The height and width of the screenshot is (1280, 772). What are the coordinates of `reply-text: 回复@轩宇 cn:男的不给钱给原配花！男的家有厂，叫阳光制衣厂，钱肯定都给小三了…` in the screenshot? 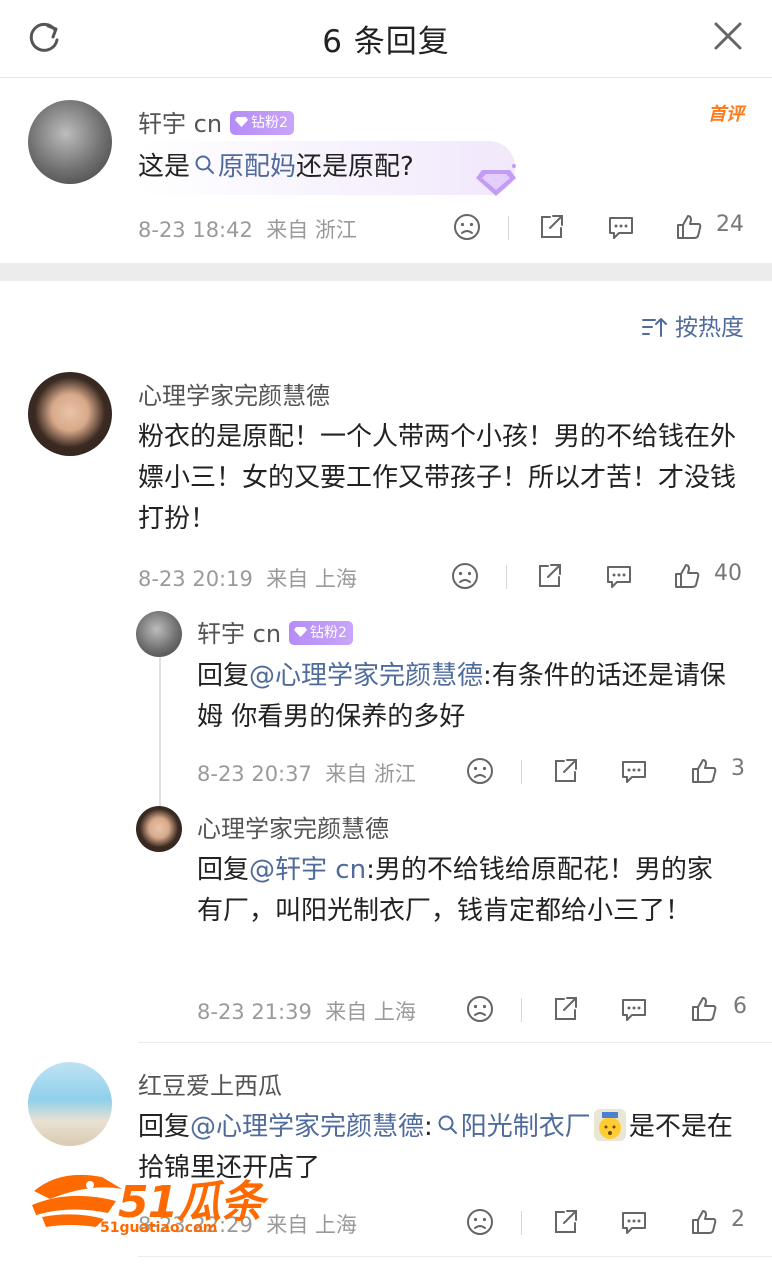 It's located at (455, 890).